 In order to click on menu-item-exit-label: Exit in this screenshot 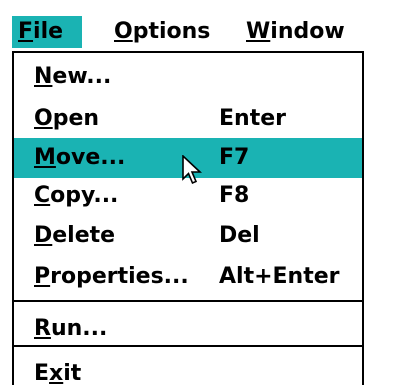, I will do `click(57, 369)`.